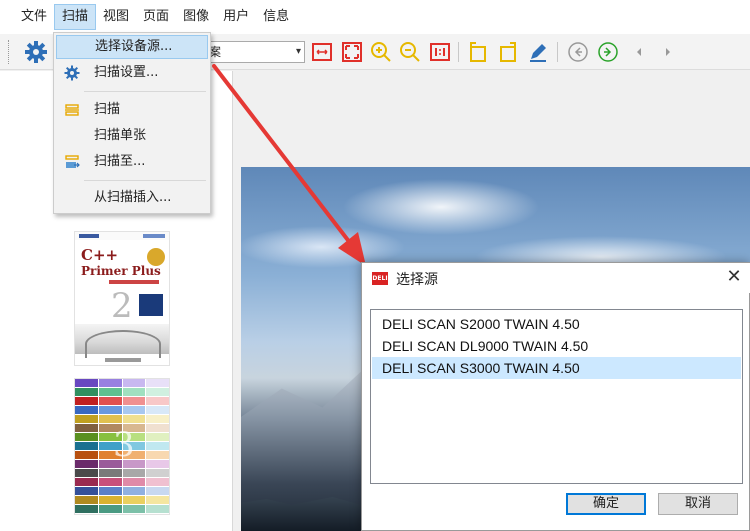 The height and width of the screenshot is (531, 750). Describe the element at coordinates (578, 52) in the screenshot. I see `prev-circle-icon` at that location.